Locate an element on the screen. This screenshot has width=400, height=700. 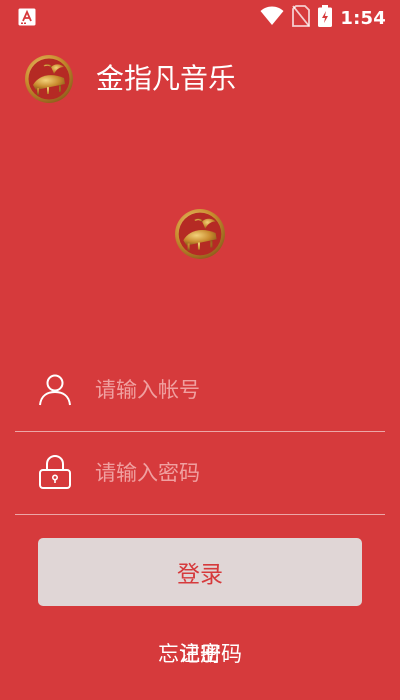
lock-icon is located at coordinates (55, 472).